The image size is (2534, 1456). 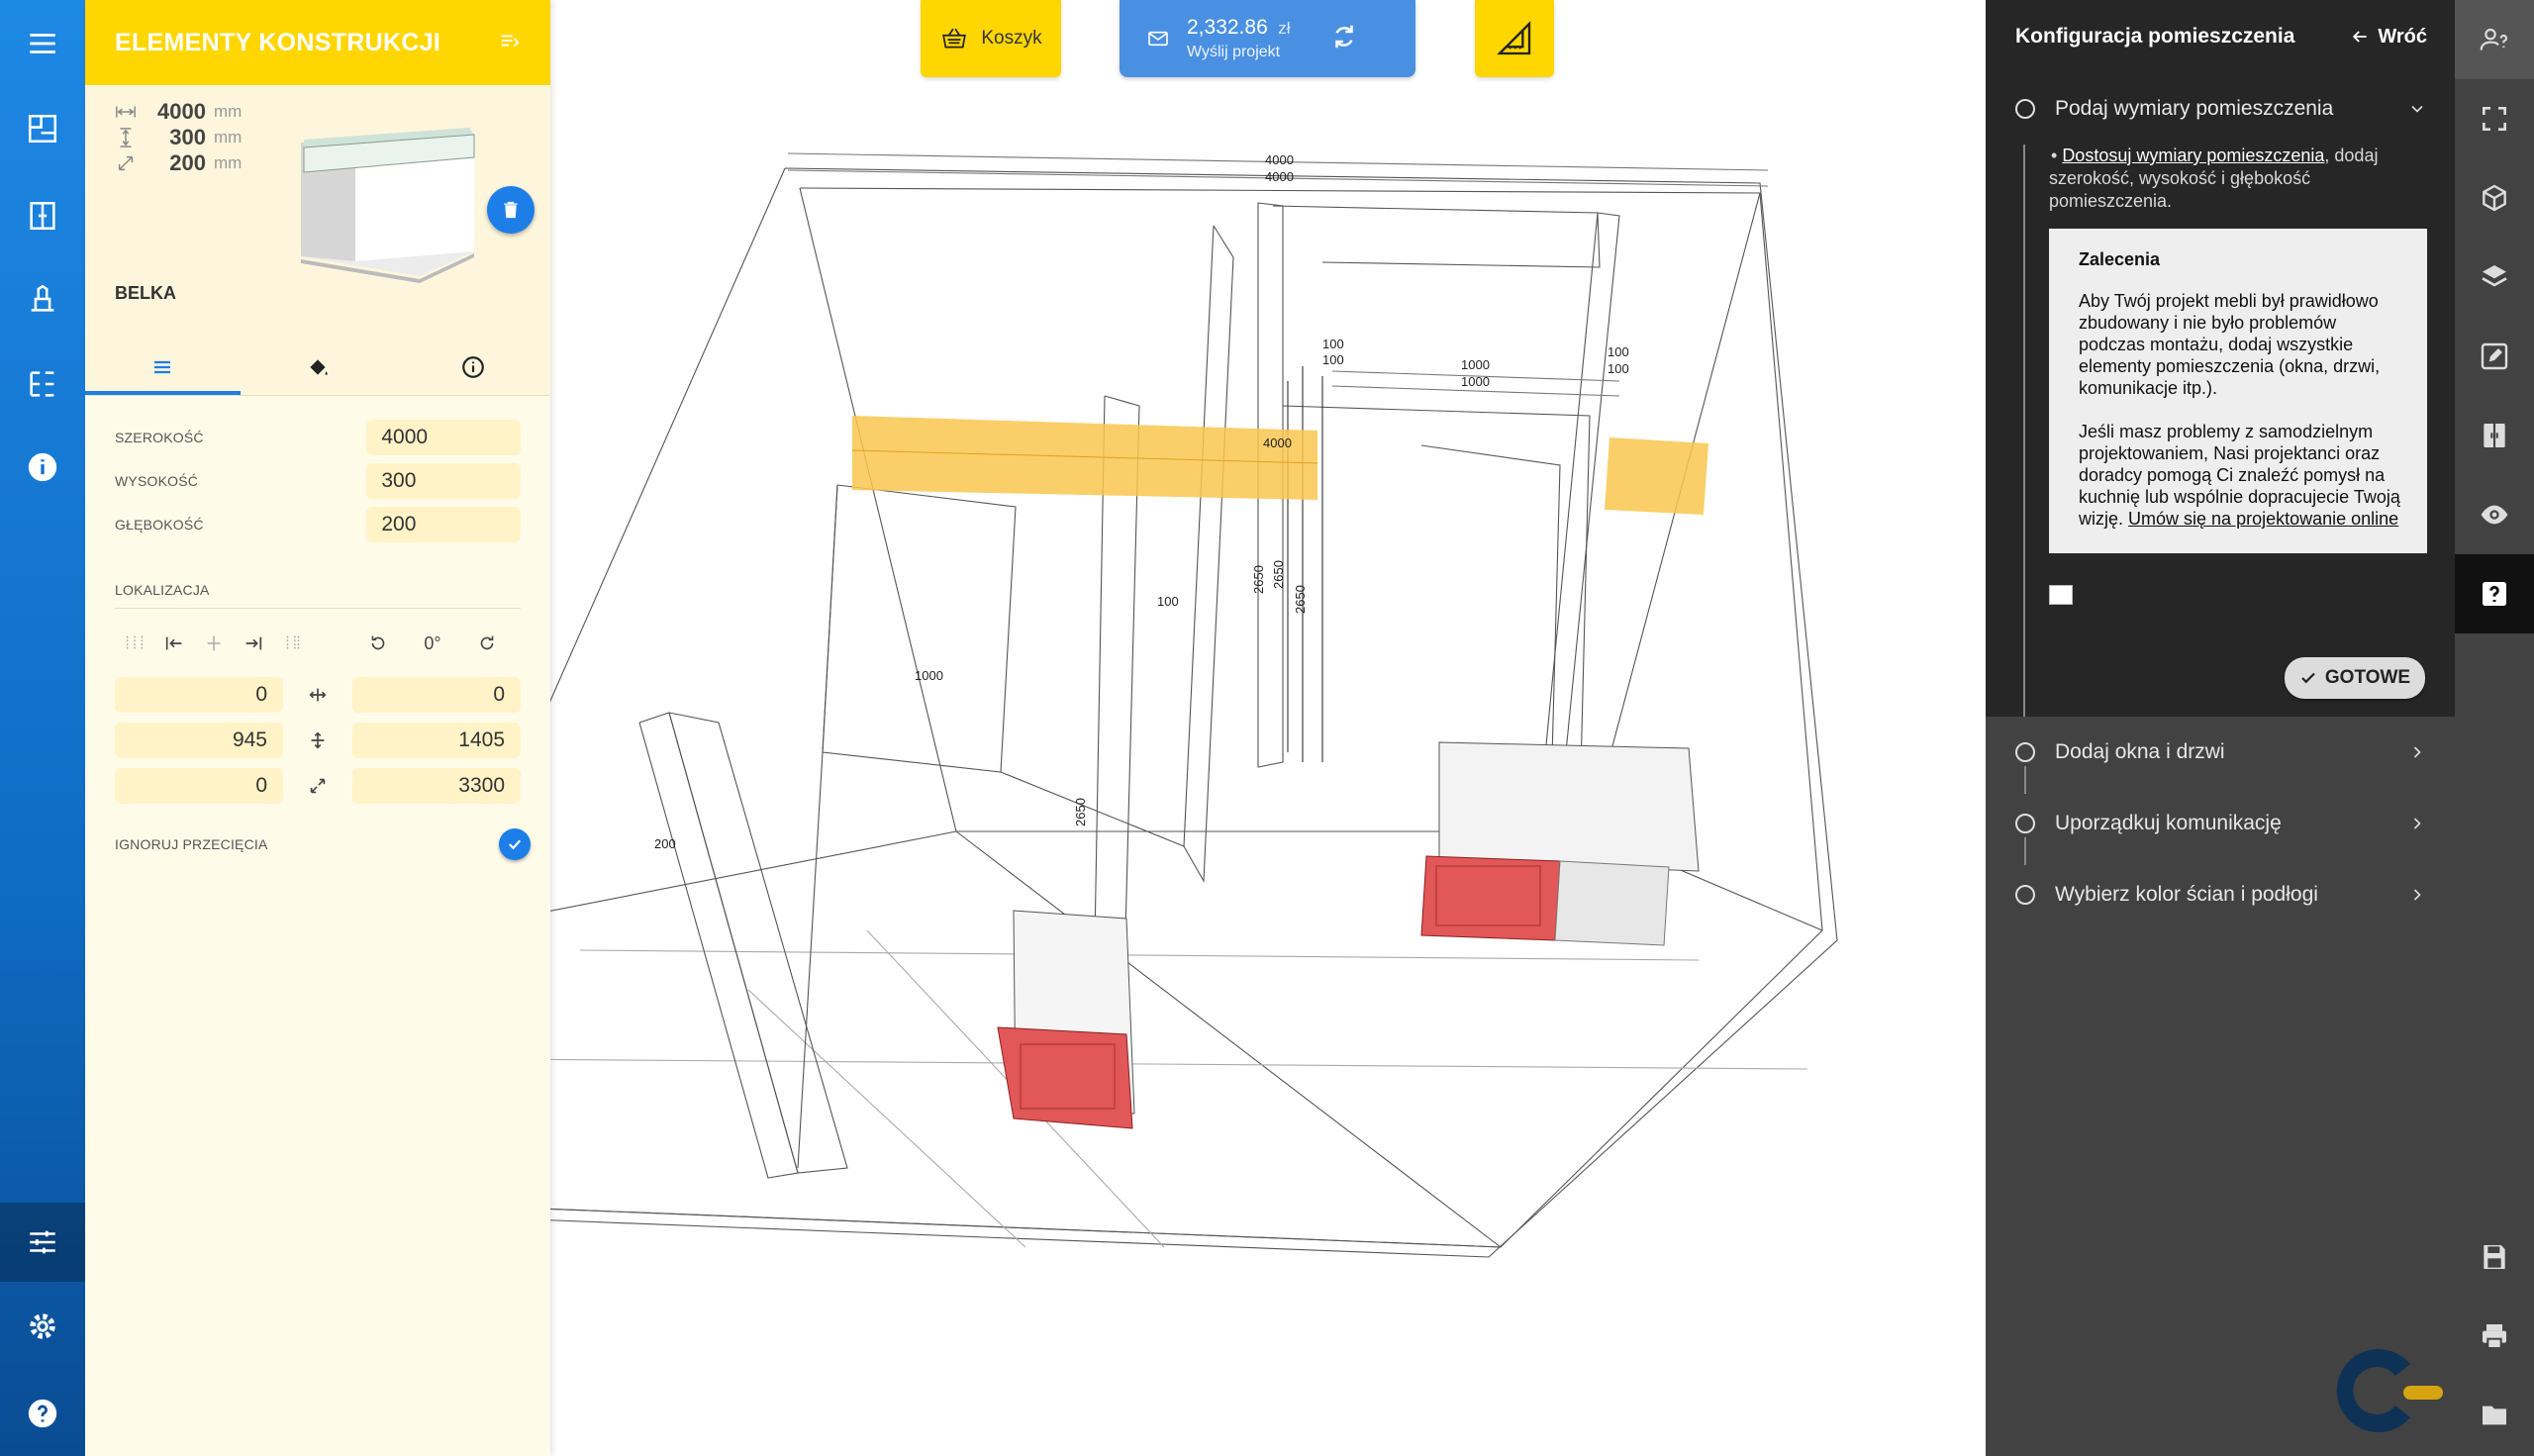 What do you see at coordinates (2388, 37) in the screenshot?
I see `back-button: Wróć` at bounding box center [2388, 37].